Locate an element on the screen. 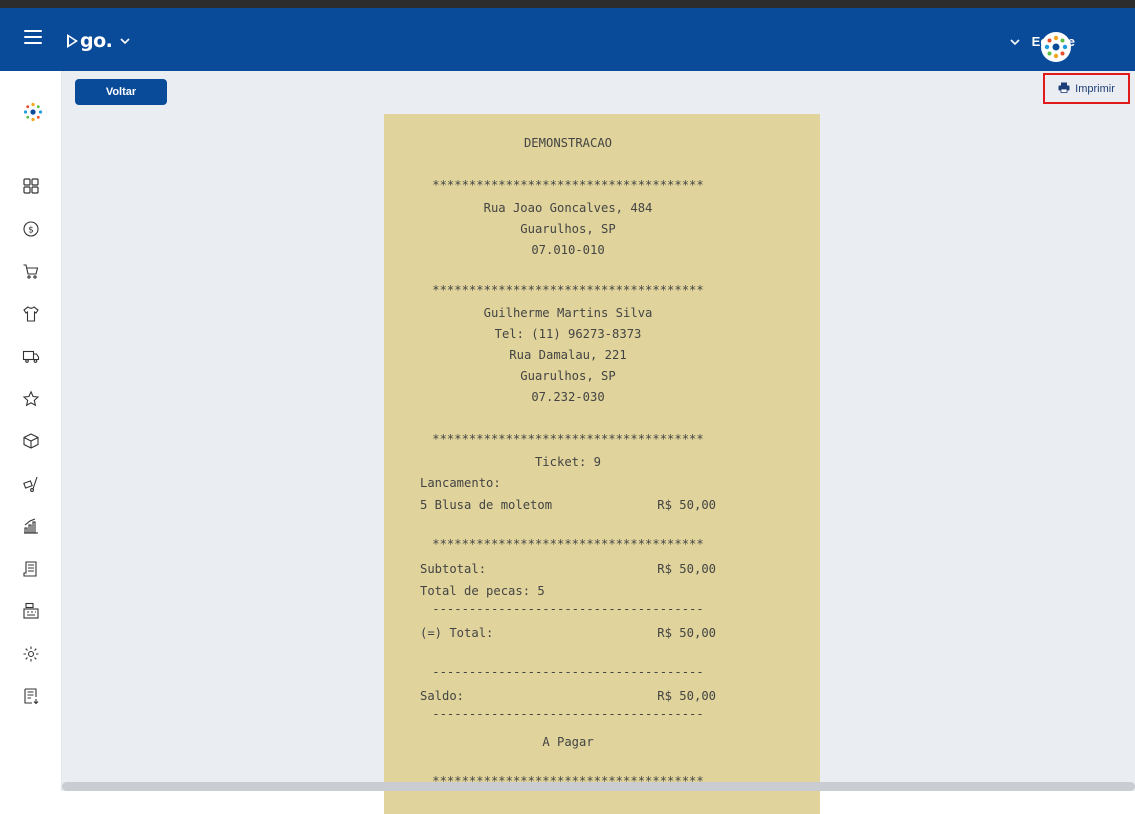 This screenshot has height=814, width=1135. ticket-number: Ticket: 9 is located at coordinates (568, 462).